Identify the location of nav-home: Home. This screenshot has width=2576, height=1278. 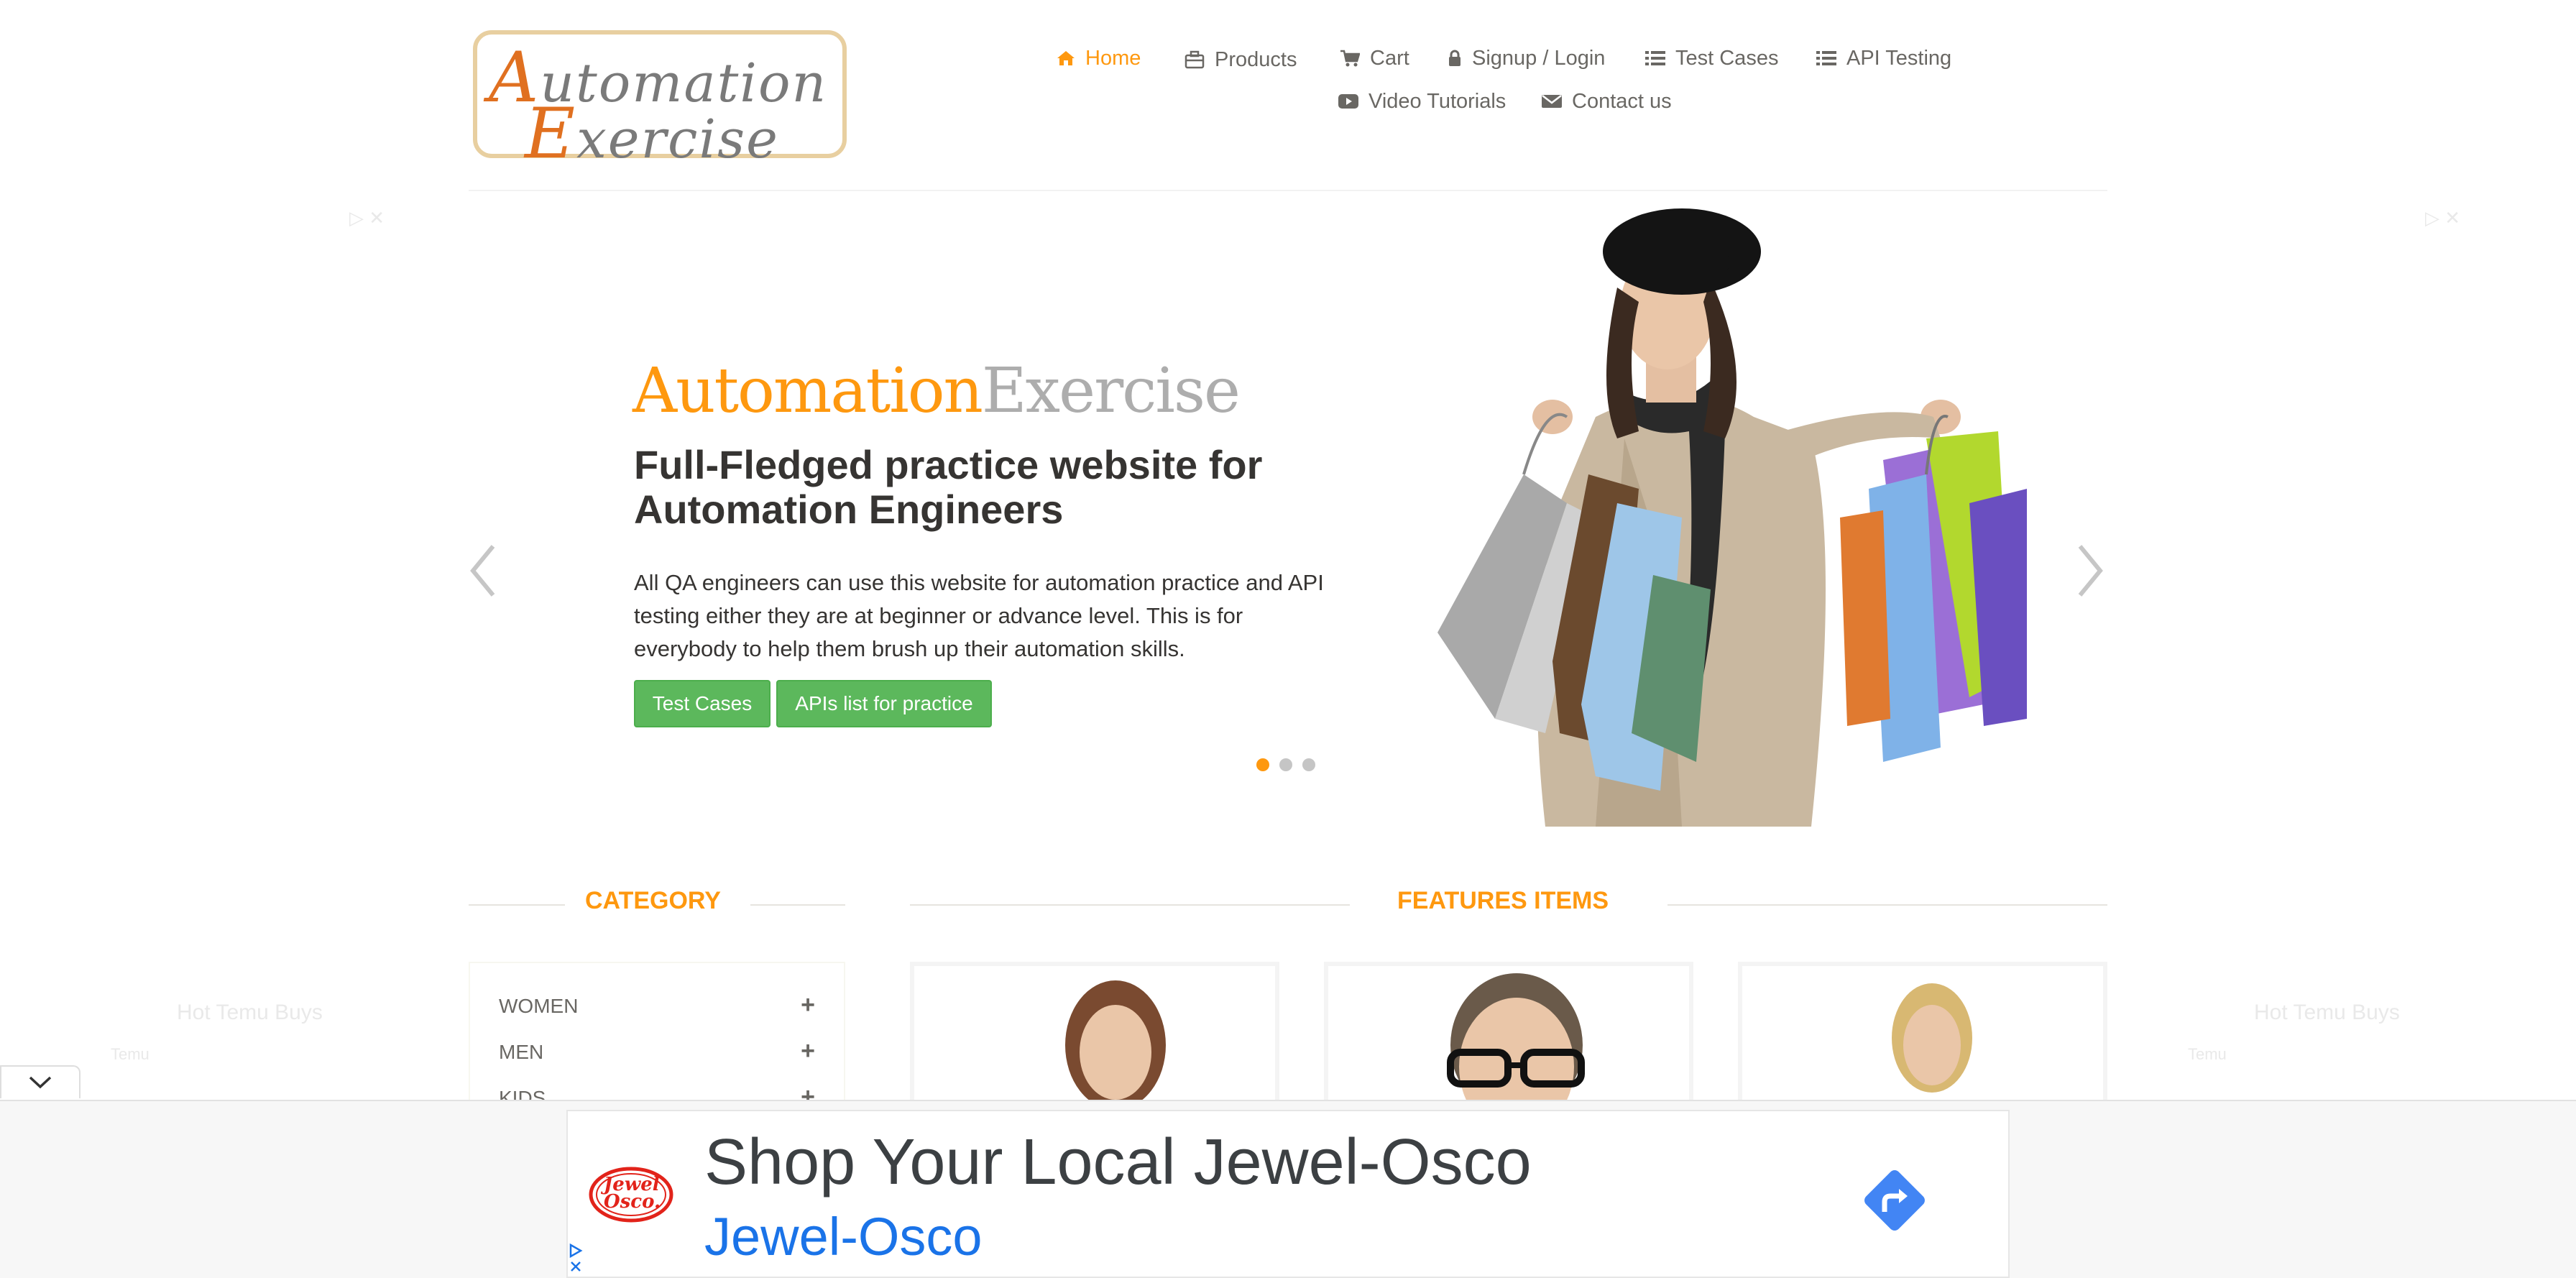
(1099, 58).